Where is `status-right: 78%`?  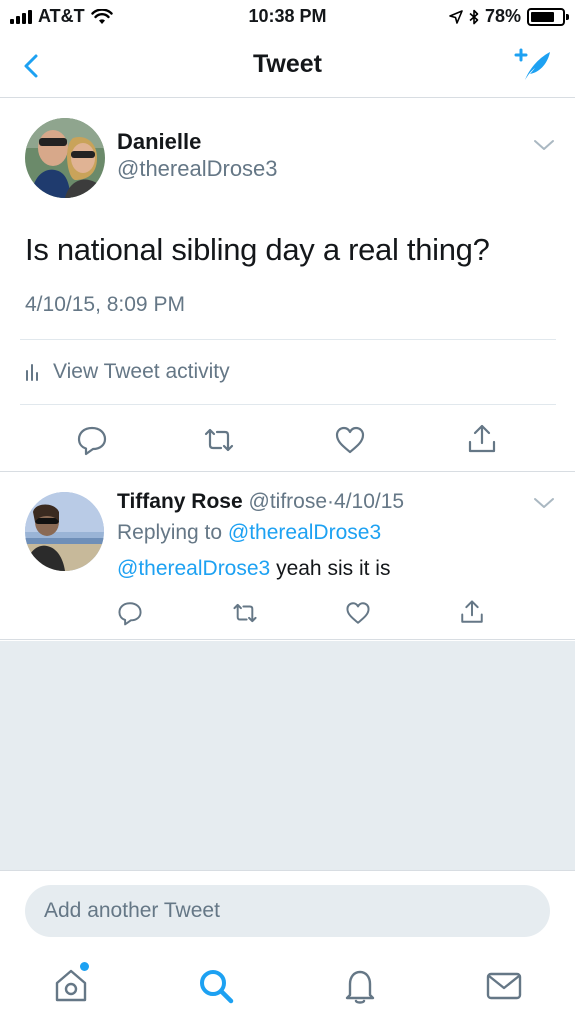 status-right: 78% is located at coordinates (509, 16).